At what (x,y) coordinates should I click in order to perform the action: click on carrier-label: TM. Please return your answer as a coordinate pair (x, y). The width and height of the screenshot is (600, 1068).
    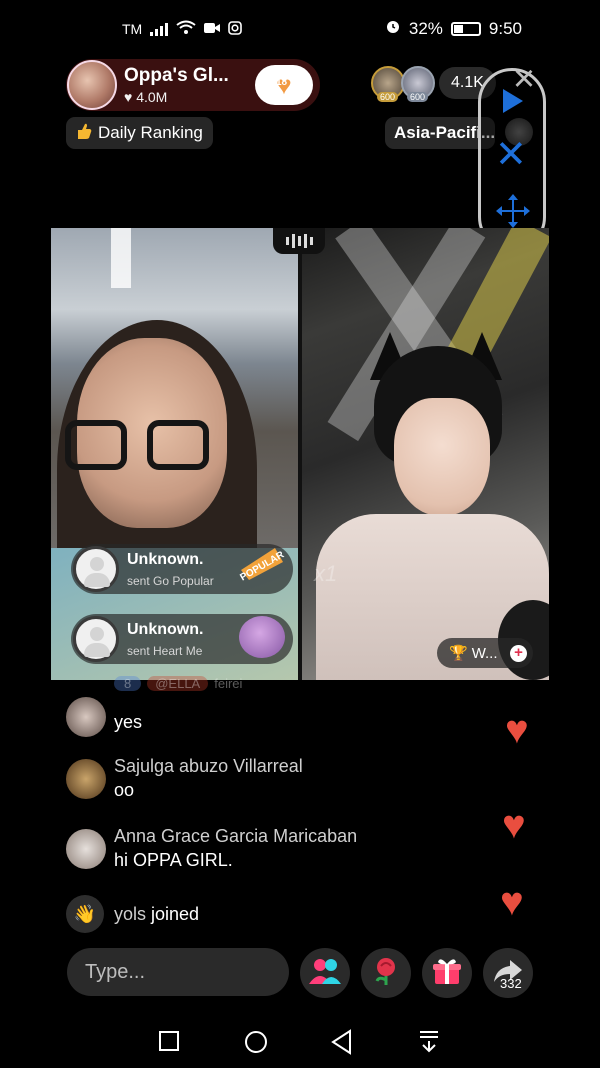
    Looking at the image, I should click on (132, 29).